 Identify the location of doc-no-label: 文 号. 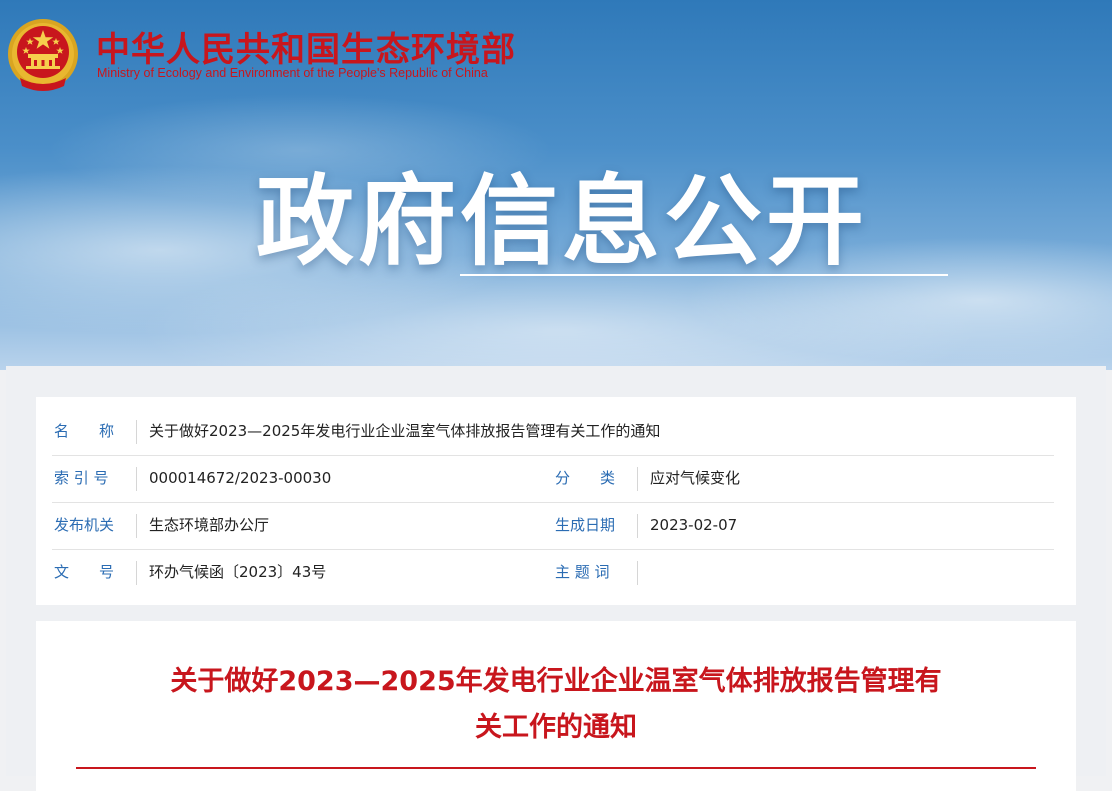
(84, 572).